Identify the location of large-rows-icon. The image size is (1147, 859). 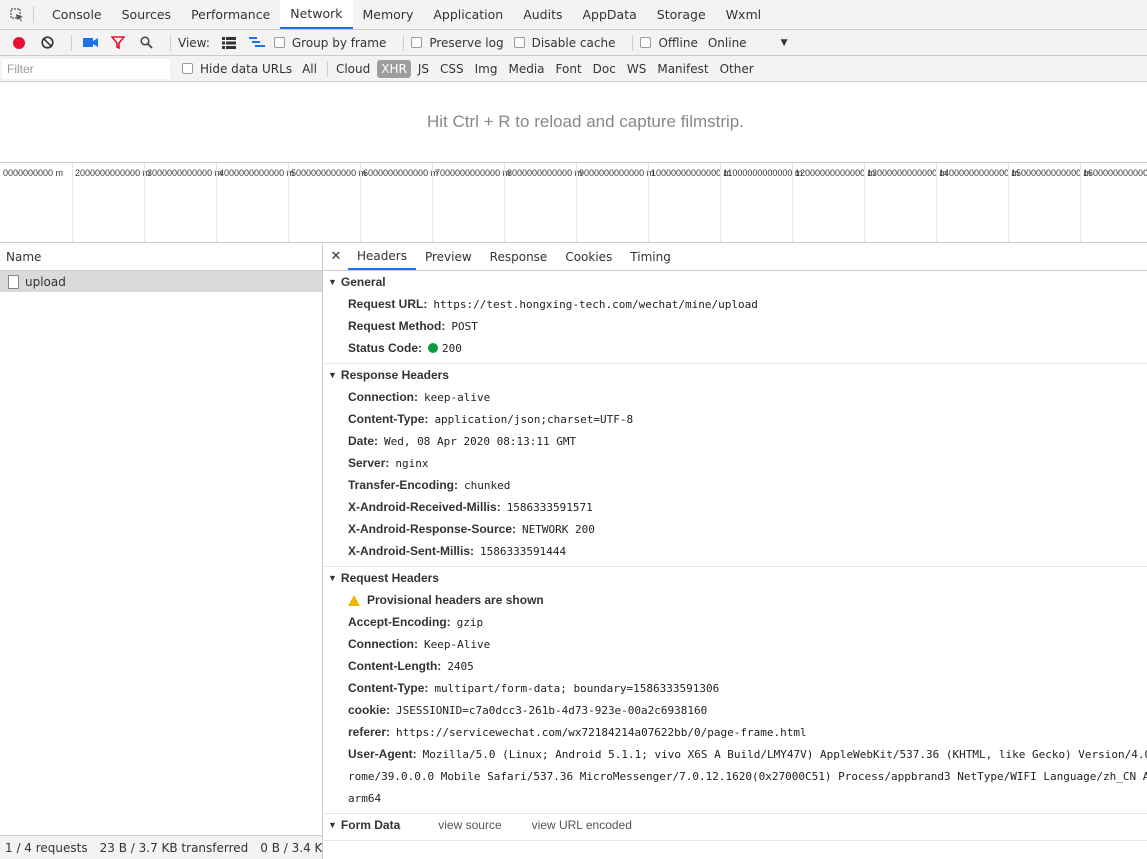
(229, 43).